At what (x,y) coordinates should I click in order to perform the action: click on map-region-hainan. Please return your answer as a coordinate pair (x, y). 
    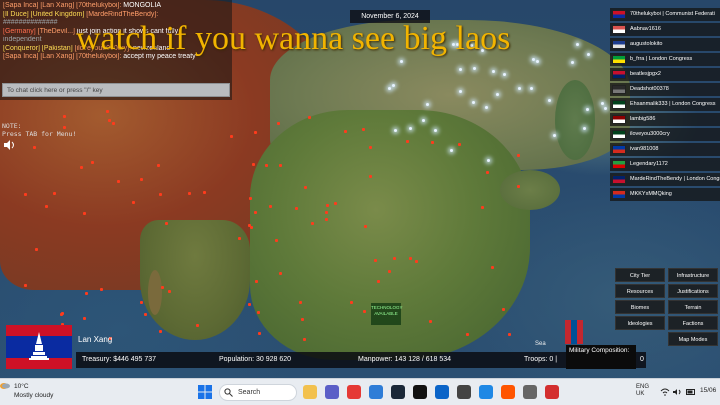
    Looking at the image, I should click on (530, 190).